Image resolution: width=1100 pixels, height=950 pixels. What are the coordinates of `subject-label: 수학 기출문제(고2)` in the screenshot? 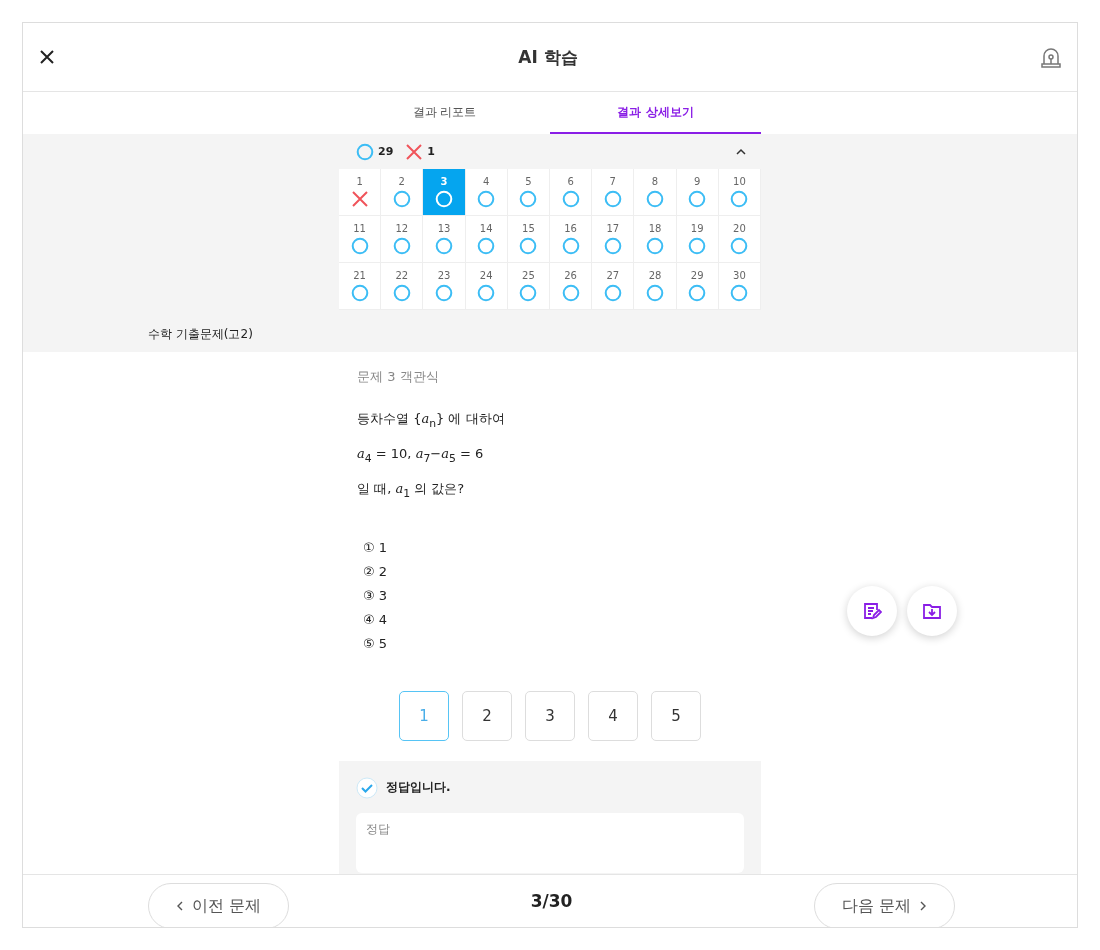 It's located at (200, 334).